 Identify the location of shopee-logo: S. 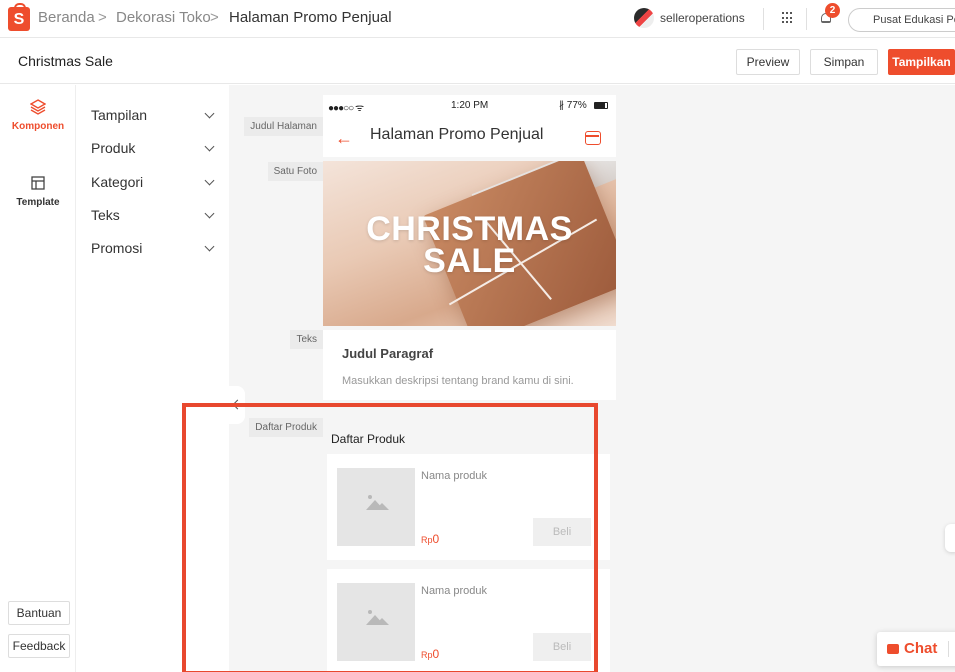
(19, 17).